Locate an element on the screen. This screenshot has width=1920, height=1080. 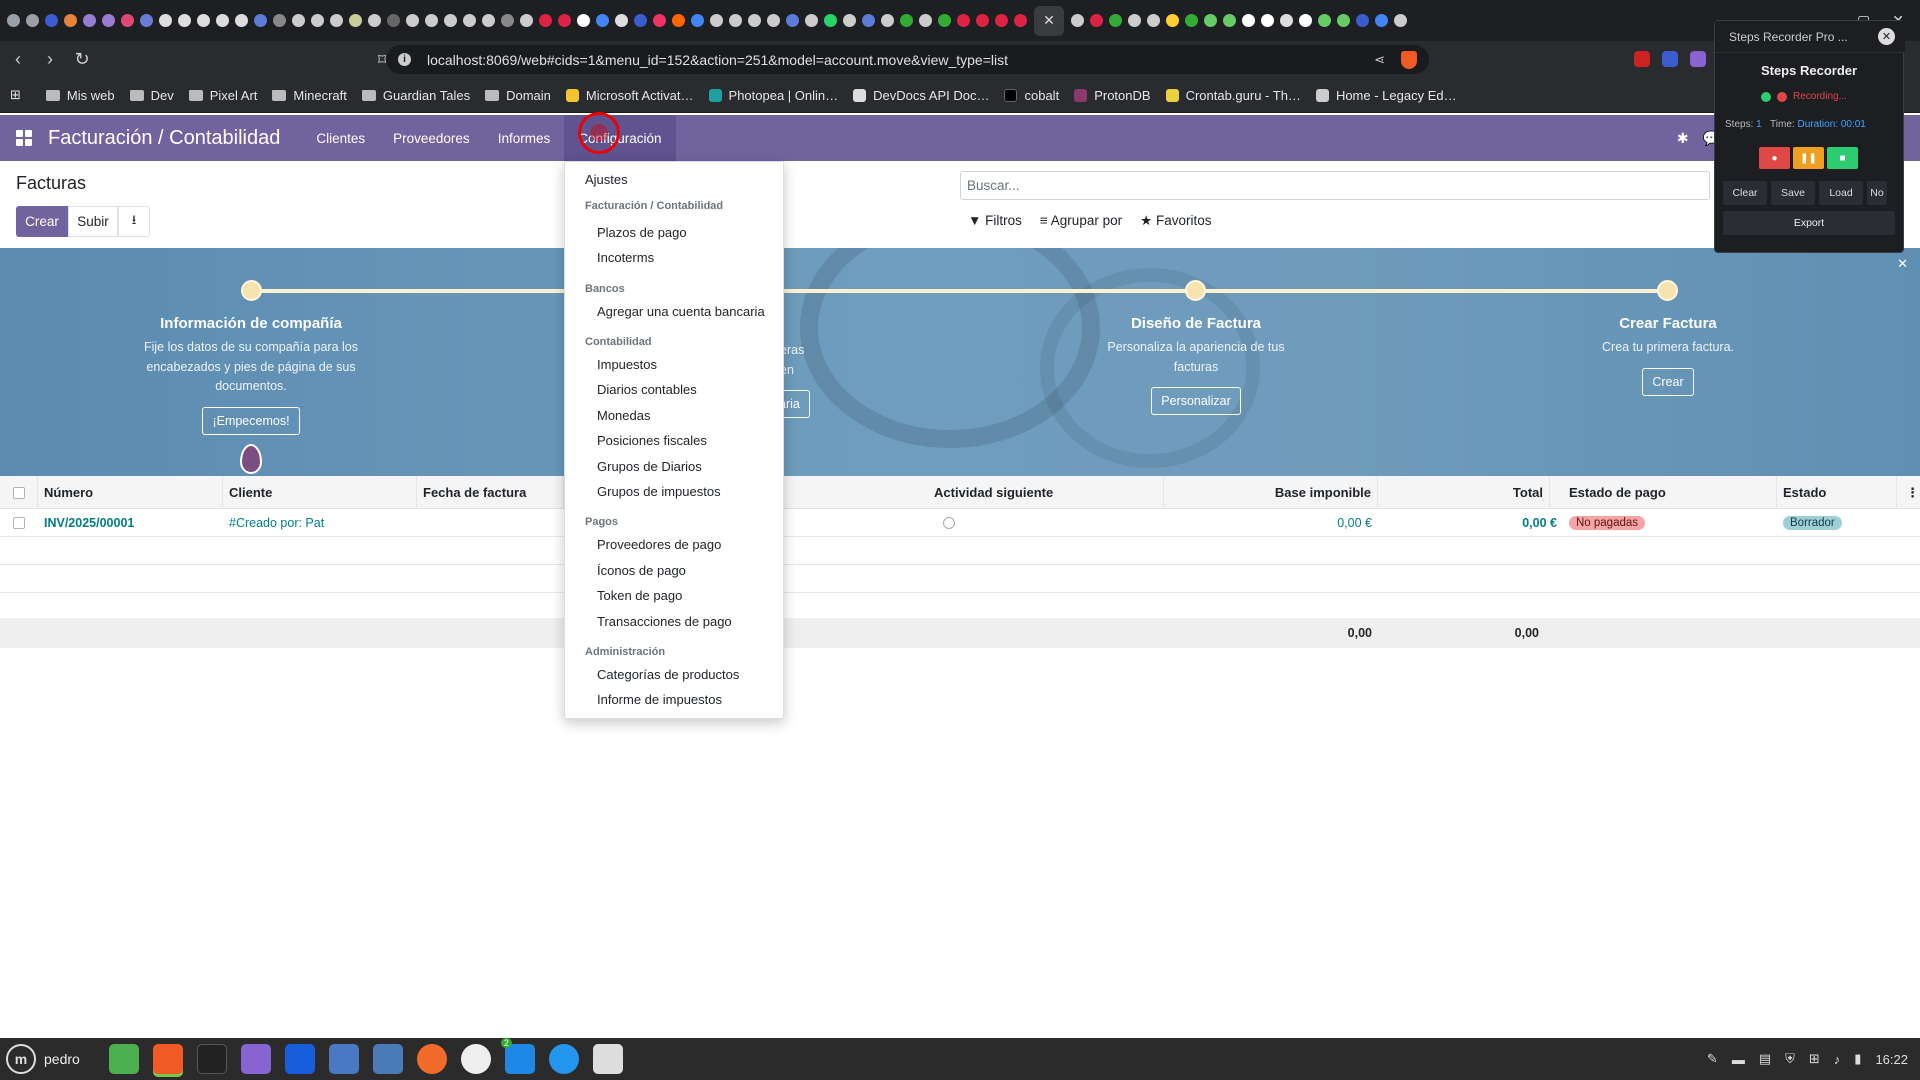
invoice-number: INV/2025/00001 is located at coordinates (130, 523).